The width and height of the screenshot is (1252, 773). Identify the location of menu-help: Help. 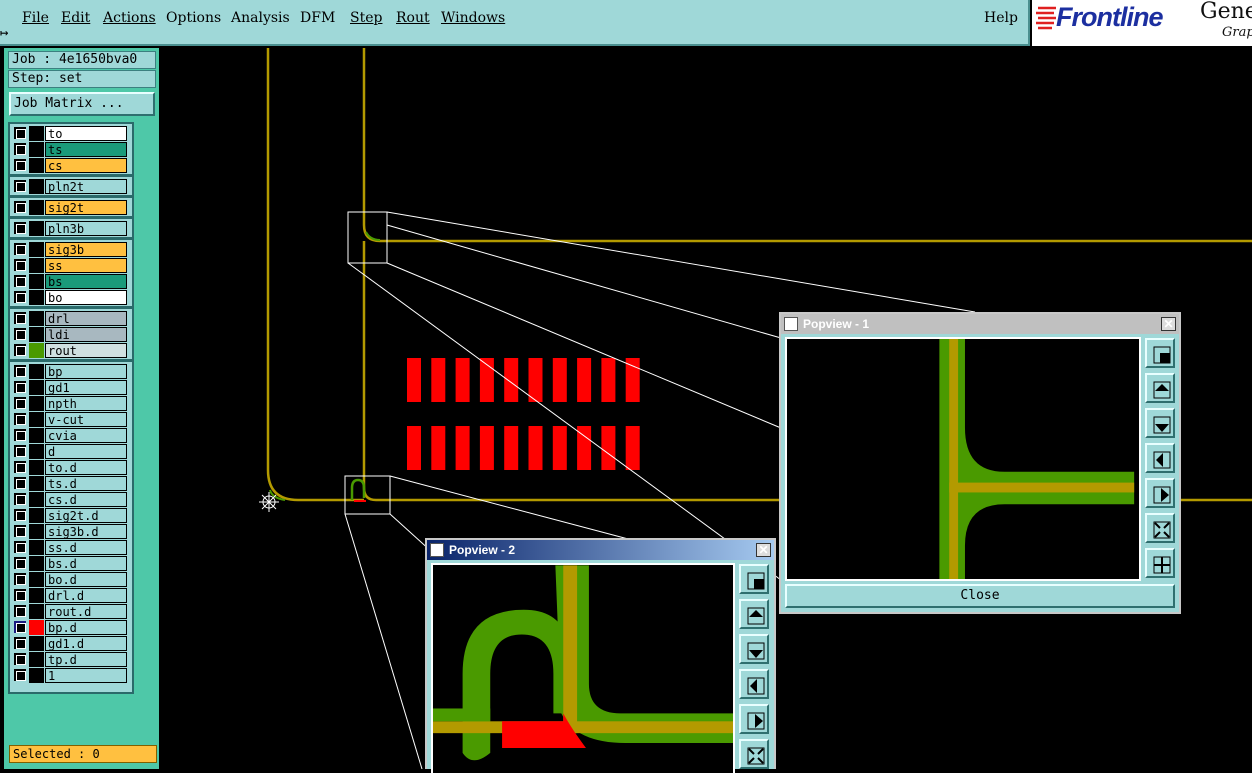
(1001, 18).